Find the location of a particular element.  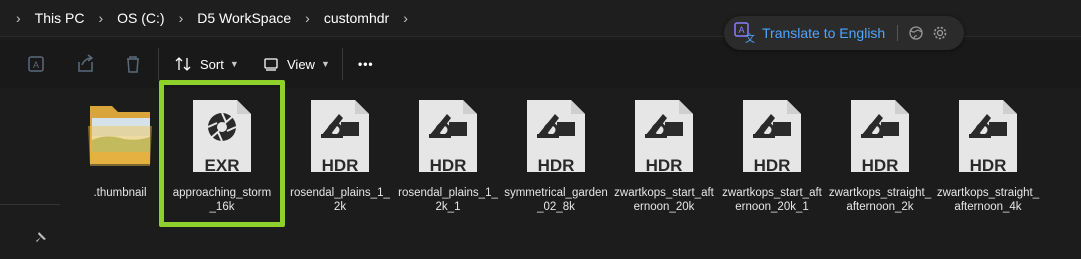

file-name: zwartkops_straight_afternoon_2k is located at coordinates (880, 200).